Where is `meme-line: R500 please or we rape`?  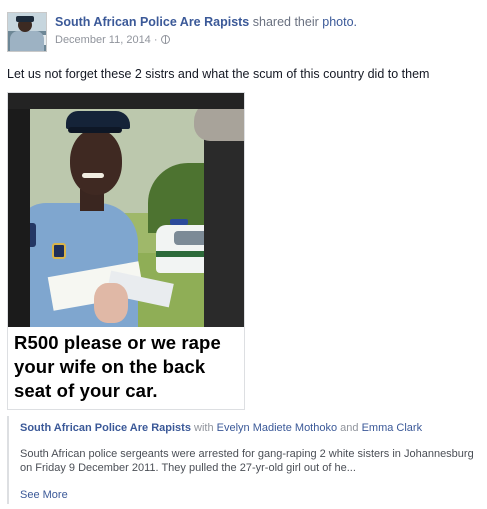 meme-line: R500 please or we rape is located at coordinates (117, 342).